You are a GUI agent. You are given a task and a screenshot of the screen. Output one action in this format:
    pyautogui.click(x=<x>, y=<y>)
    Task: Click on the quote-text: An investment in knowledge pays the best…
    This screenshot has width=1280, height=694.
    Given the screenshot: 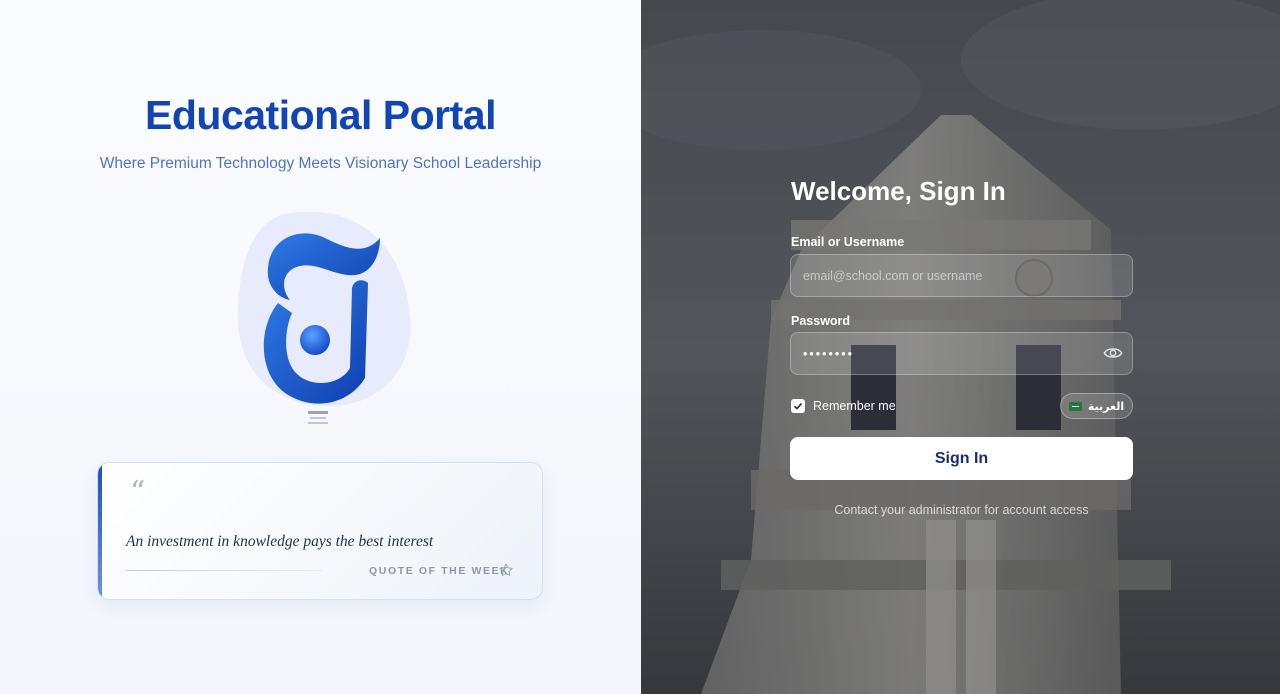 What is the action you would take?
    pyautogui.click(x=280, y=541)
    